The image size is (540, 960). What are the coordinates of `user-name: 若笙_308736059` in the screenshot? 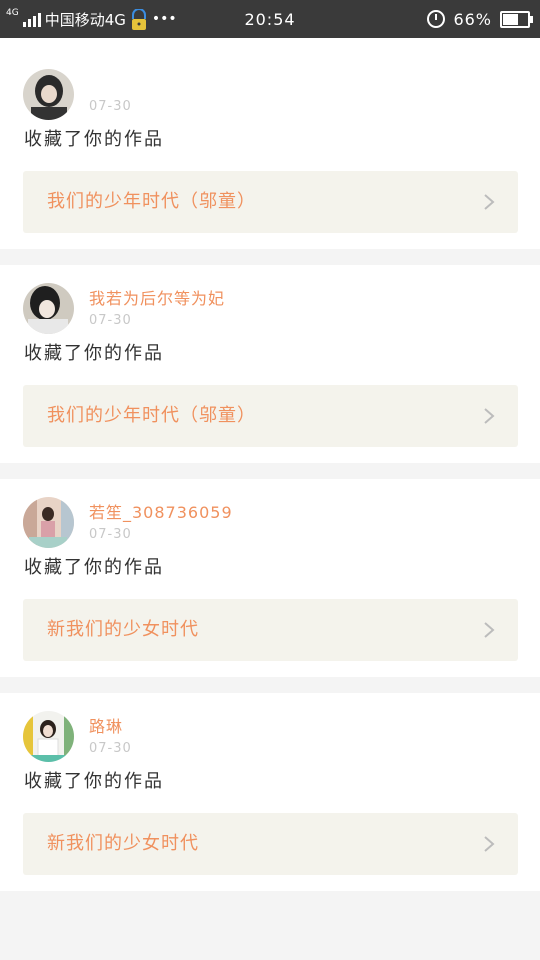 It's located at (161, 511).